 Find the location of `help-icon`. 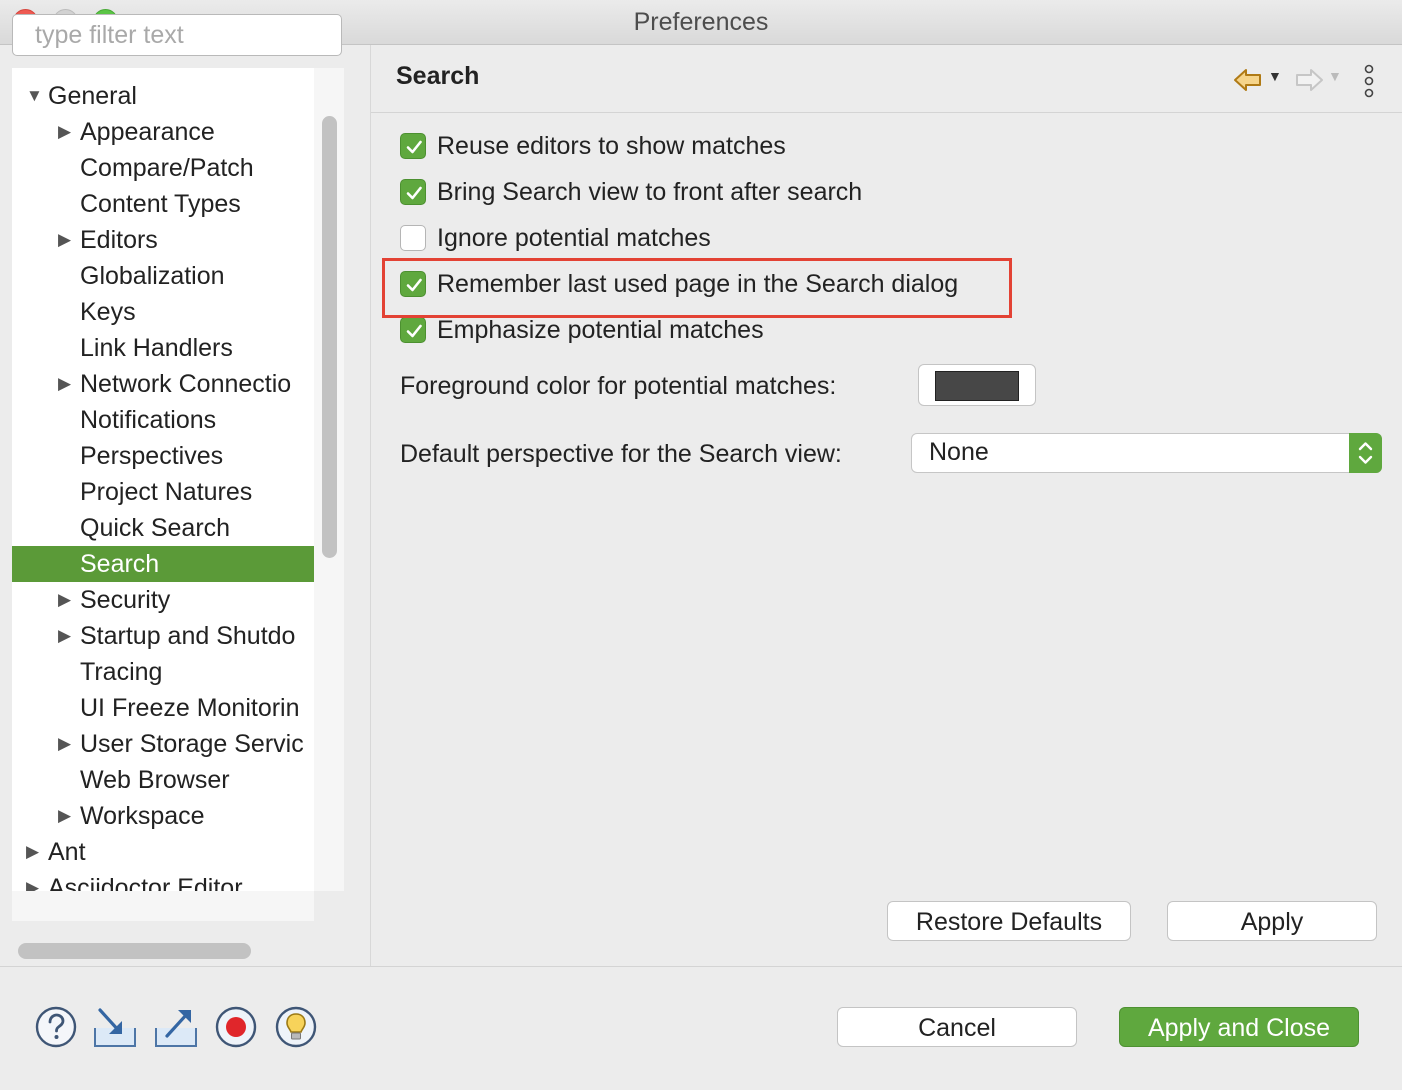

help-icon is located at coordinates (56, 1027).